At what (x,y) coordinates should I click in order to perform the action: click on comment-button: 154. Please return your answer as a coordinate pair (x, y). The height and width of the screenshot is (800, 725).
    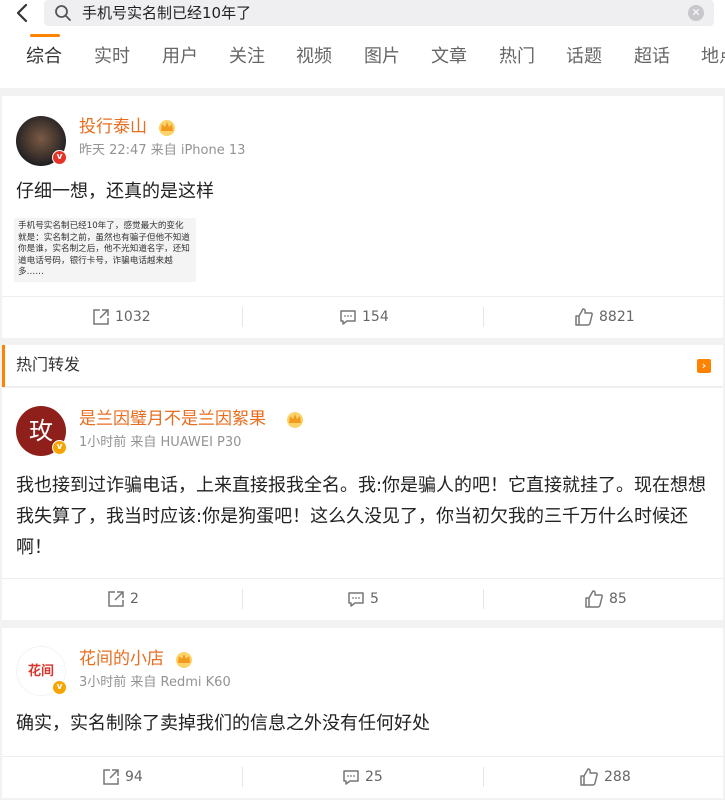
    Looking at the image, I should click on (364, 317).